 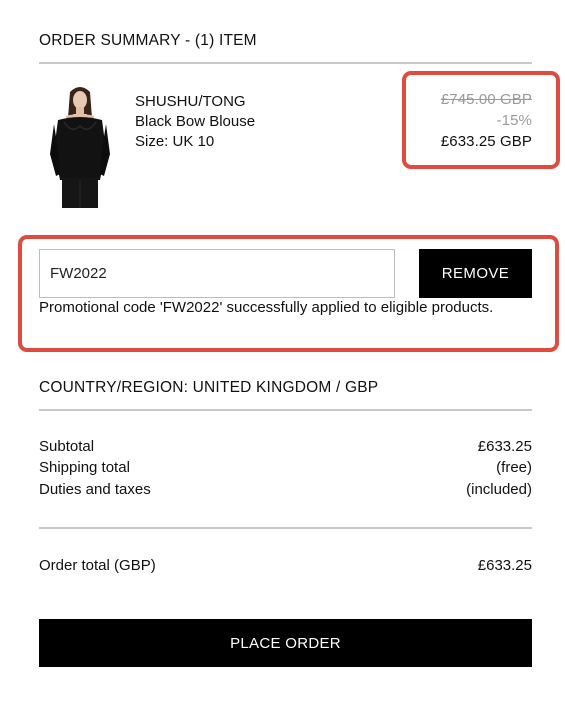 What do you see at coordinates (67, 446) in the screenshot?
I see `subtotal-label: Subtotal` at bounding box center [67, 446].